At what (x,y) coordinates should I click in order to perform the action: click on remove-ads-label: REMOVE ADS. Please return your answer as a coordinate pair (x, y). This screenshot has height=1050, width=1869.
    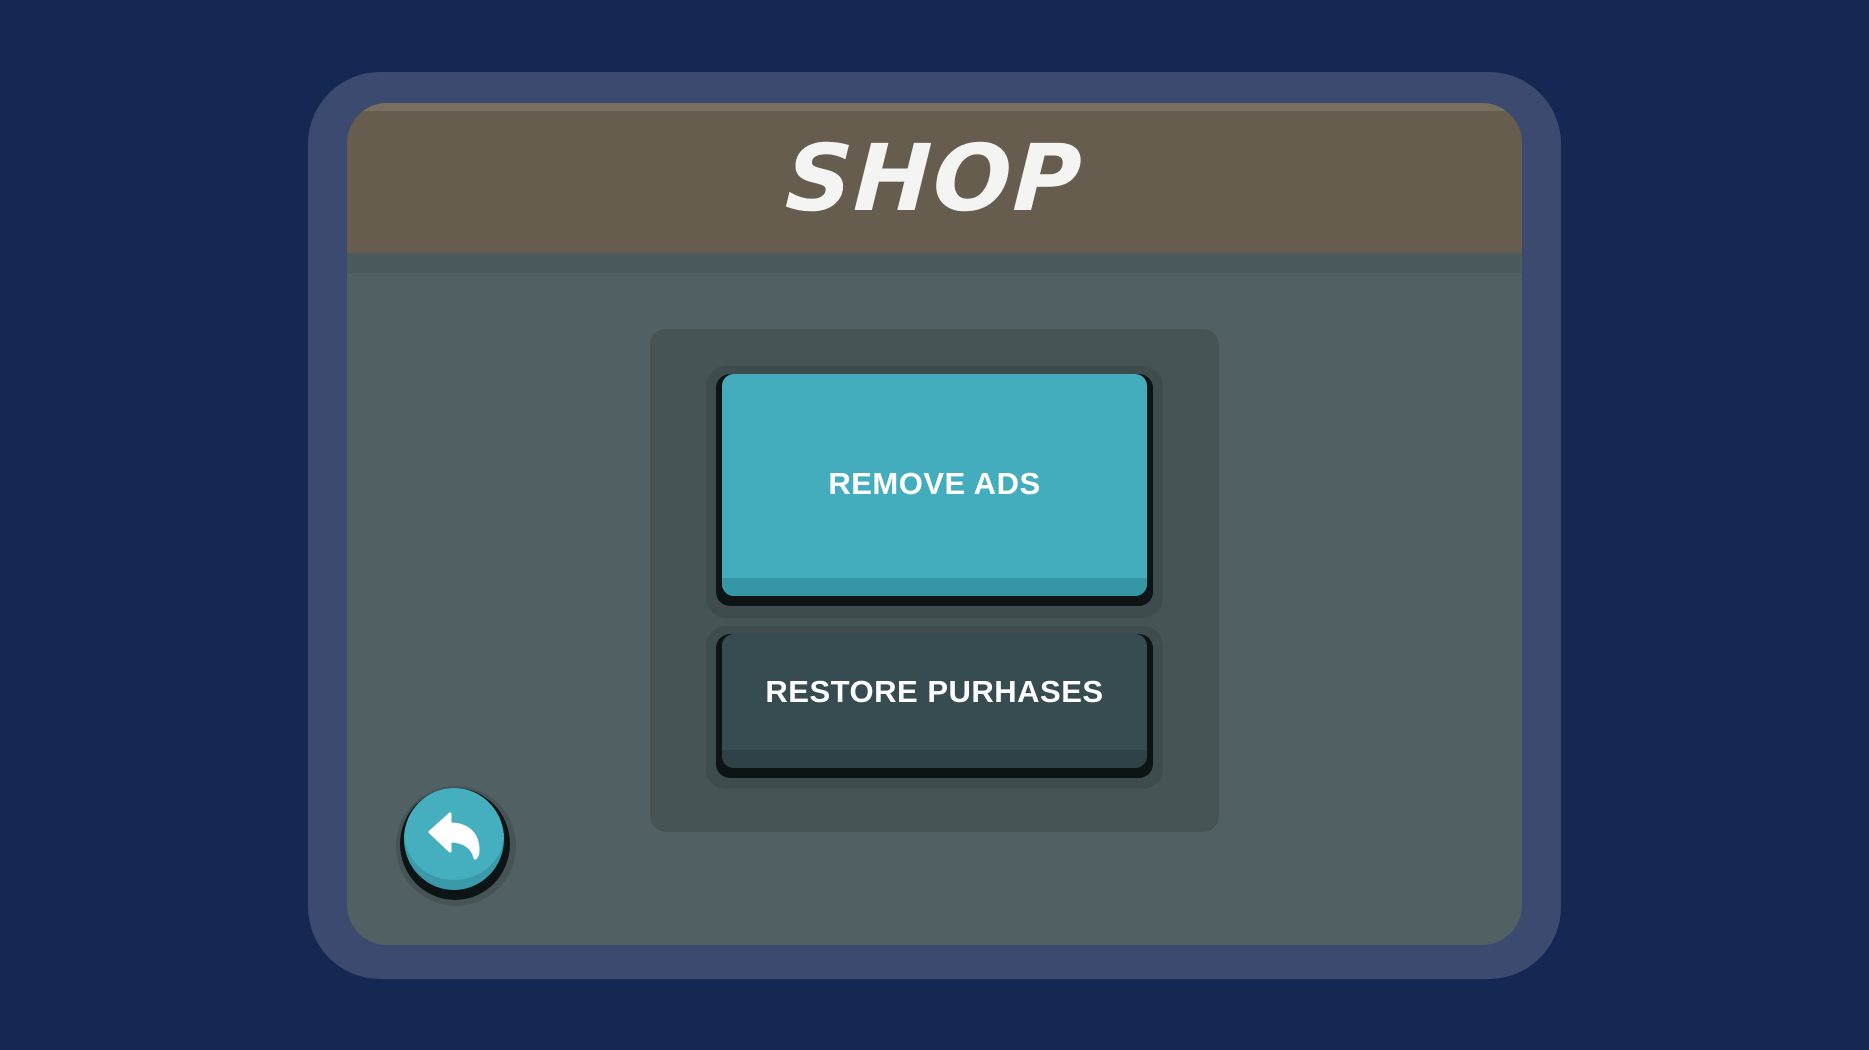
    Looking at the image, I should click on (934, 483).